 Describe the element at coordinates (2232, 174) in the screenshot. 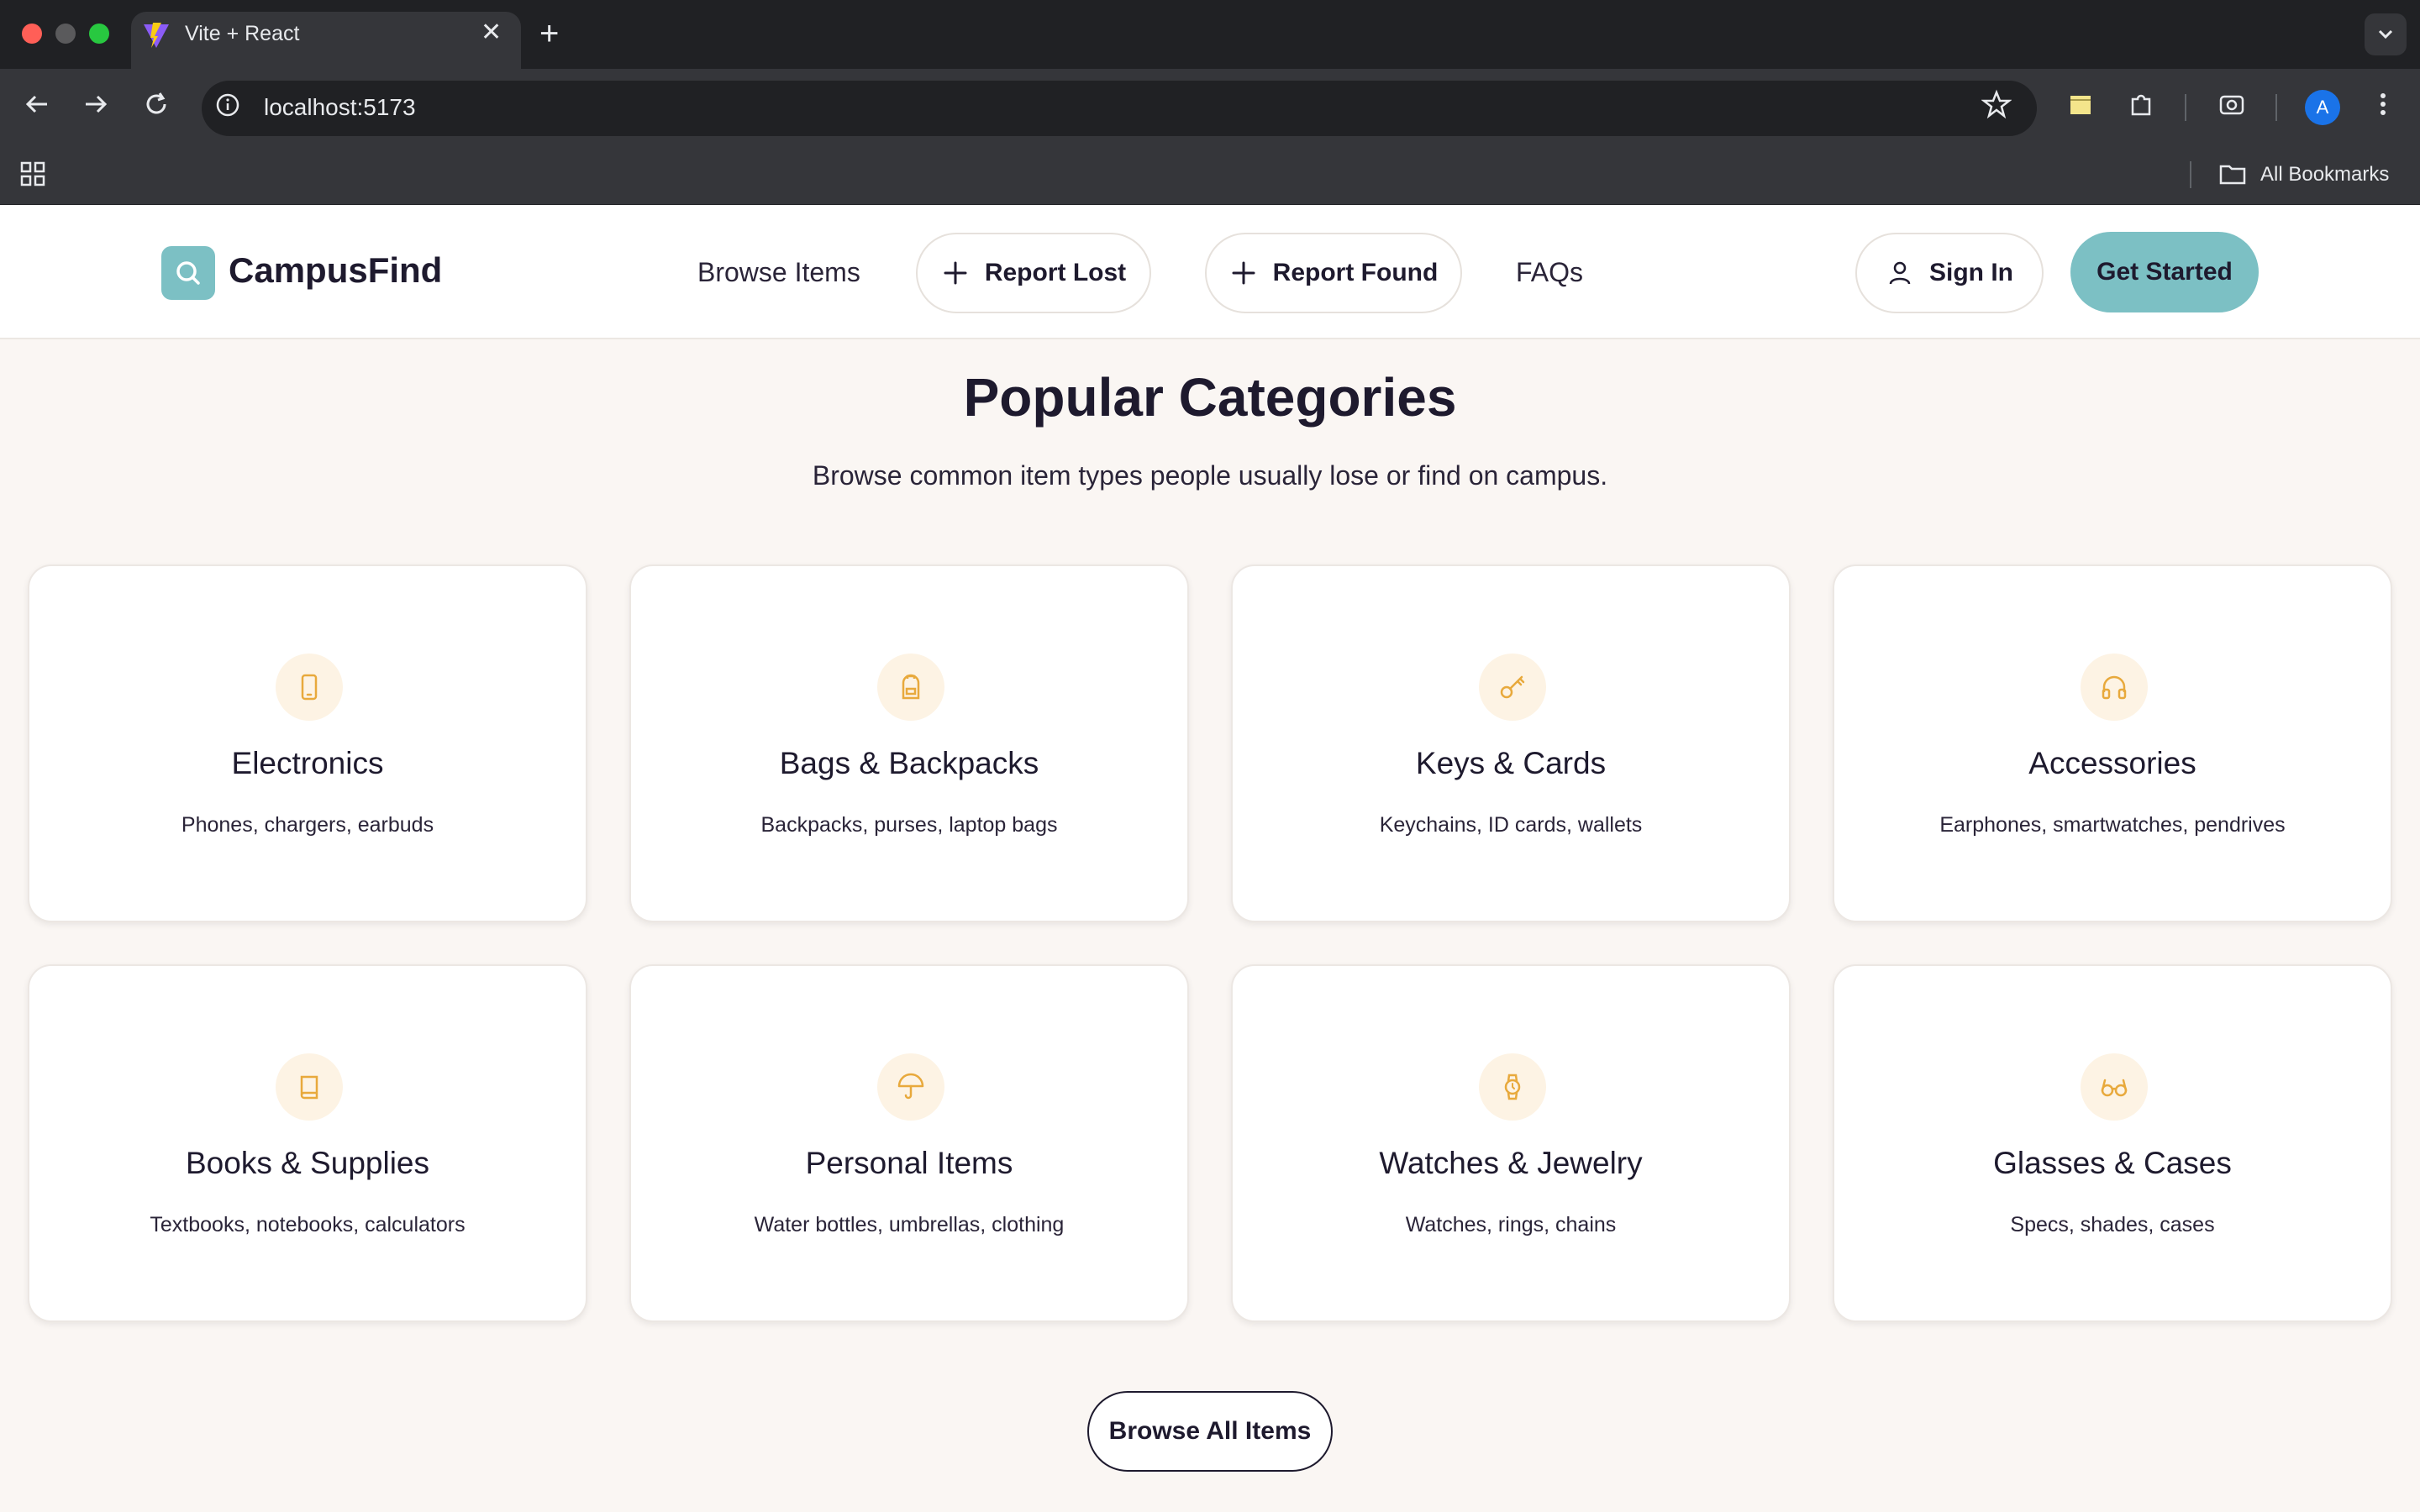

I see `folder-icon` at that location.